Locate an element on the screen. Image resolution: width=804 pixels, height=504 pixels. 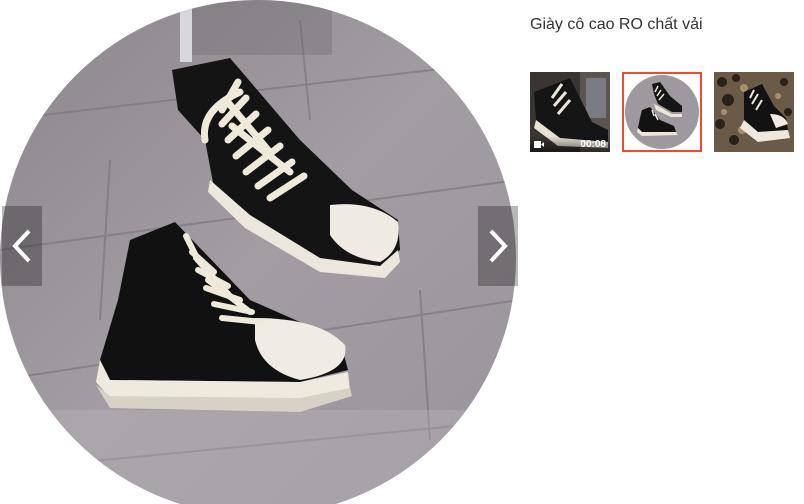
video-camera-icon is located at coordinates (539, 144).